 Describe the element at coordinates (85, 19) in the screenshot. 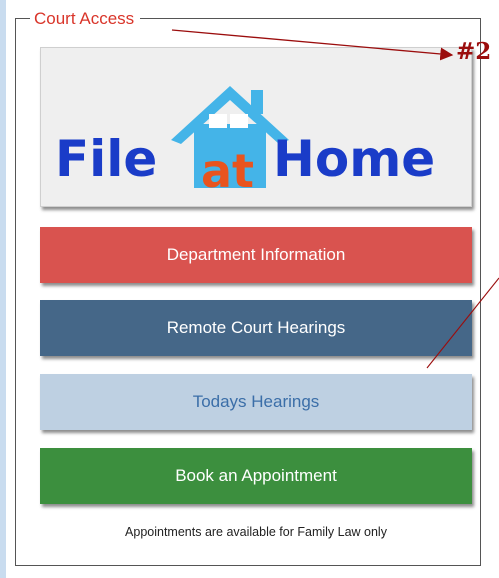

I see `court-access-legend: Court Access` at that location.